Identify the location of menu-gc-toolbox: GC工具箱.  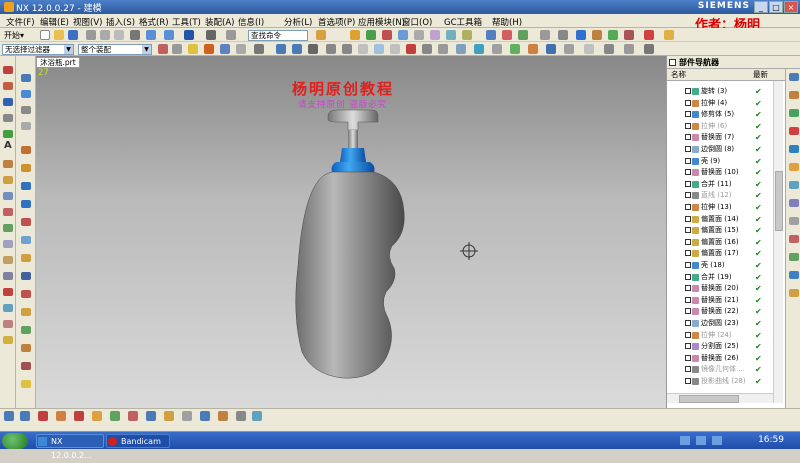
(463, 22).